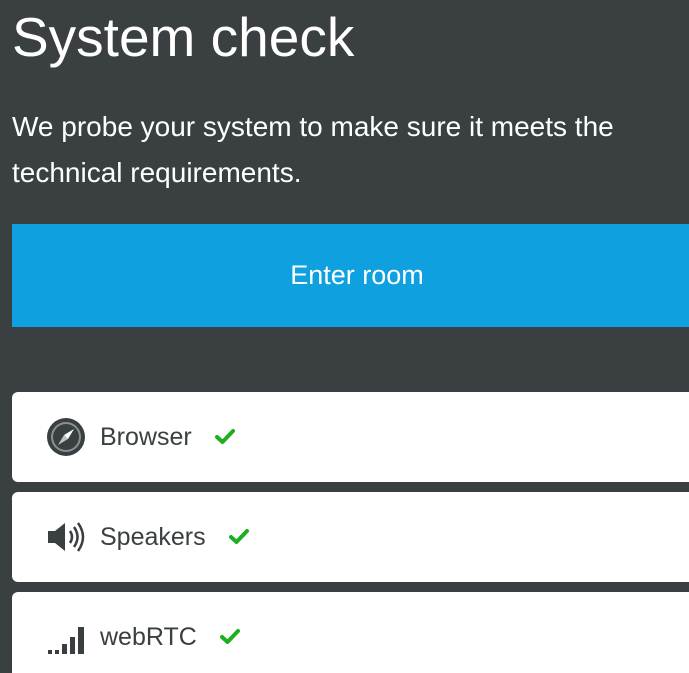  Describe the element at coordinates (350, 632) in the screenshot. I see `check-item-webrtc: webRTC` at that location.